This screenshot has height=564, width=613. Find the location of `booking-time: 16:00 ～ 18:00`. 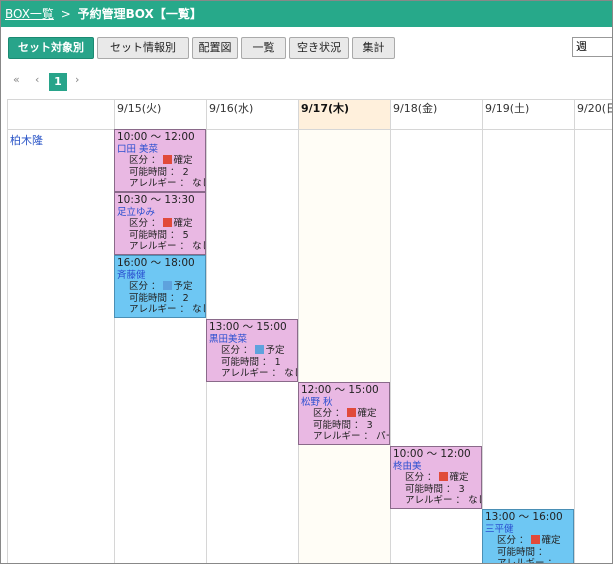

booking-time: 16:00 ～ 18:00 is located at coordinates (156, 263).